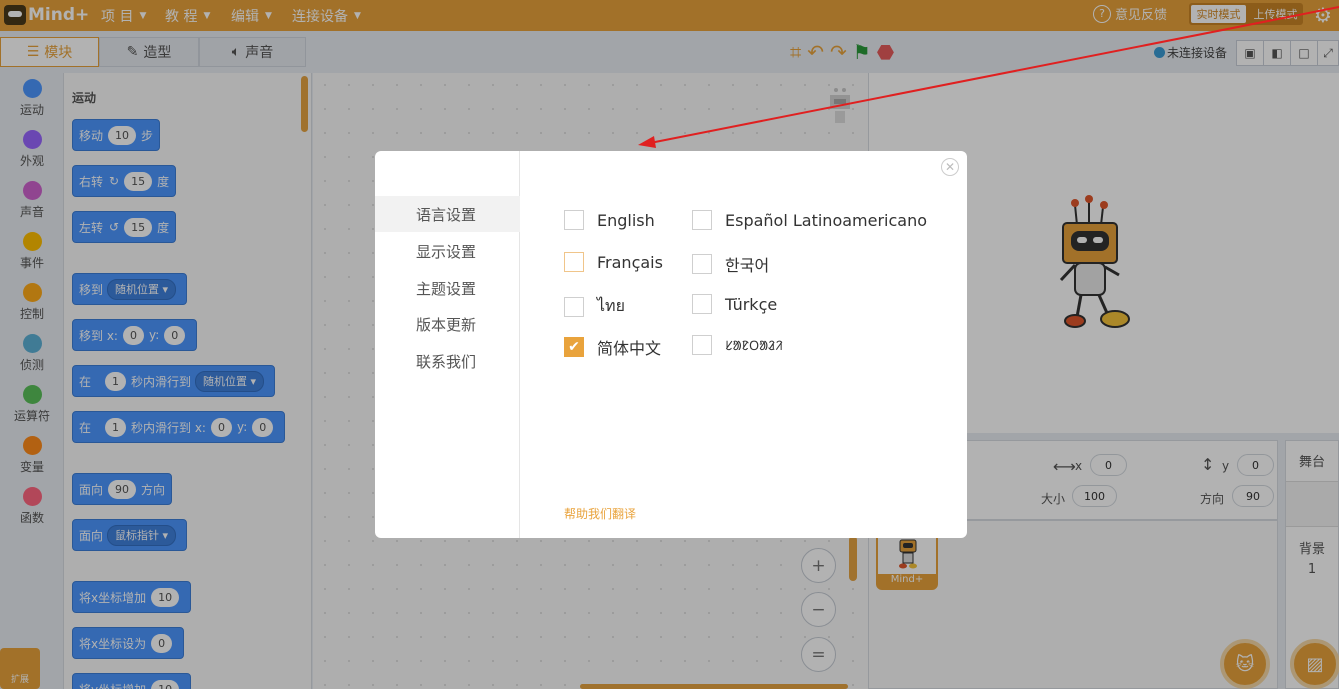 This screenshot has height=689, width=1339. What do you see at coordinates (447, 288) in the screenshot?
I see `nav-theme-settings: 主题设置` at bounding box center [447, 288].